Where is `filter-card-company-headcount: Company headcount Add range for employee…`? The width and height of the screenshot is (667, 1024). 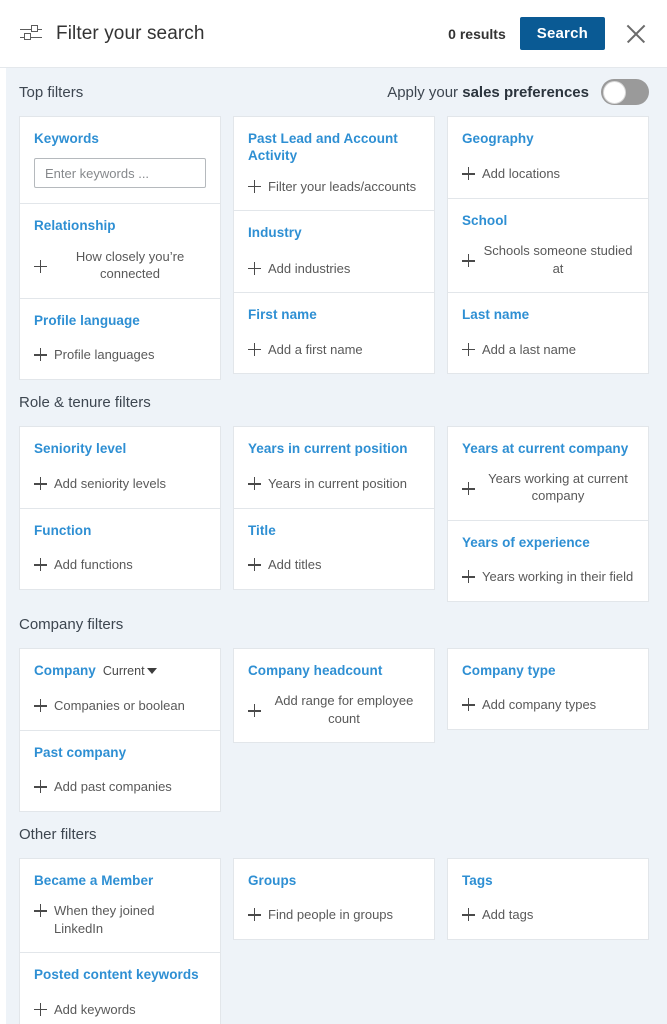 filter-card-company-headcount: Company headcount Add range for employee… is located at coordinates (334, 695).